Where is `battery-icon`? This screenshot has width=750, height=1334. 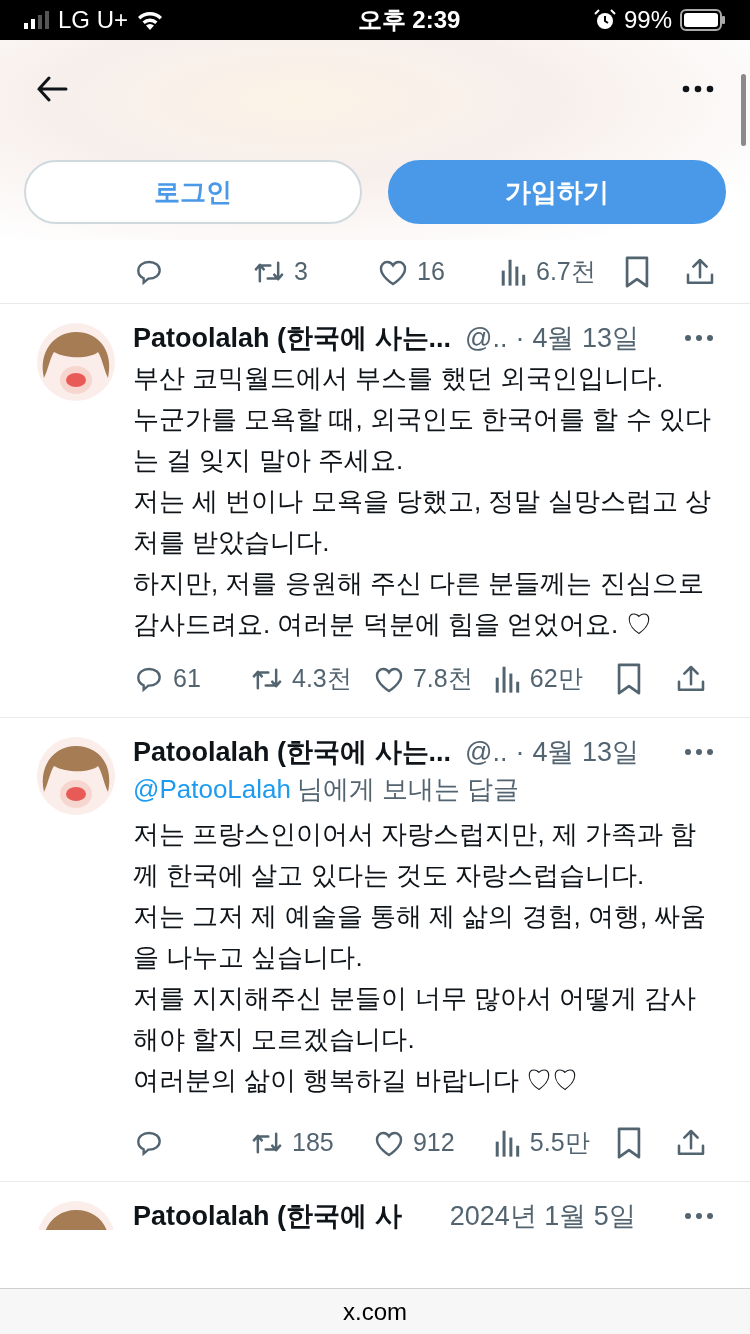 battery-icon is located at coordinates (703, 20).